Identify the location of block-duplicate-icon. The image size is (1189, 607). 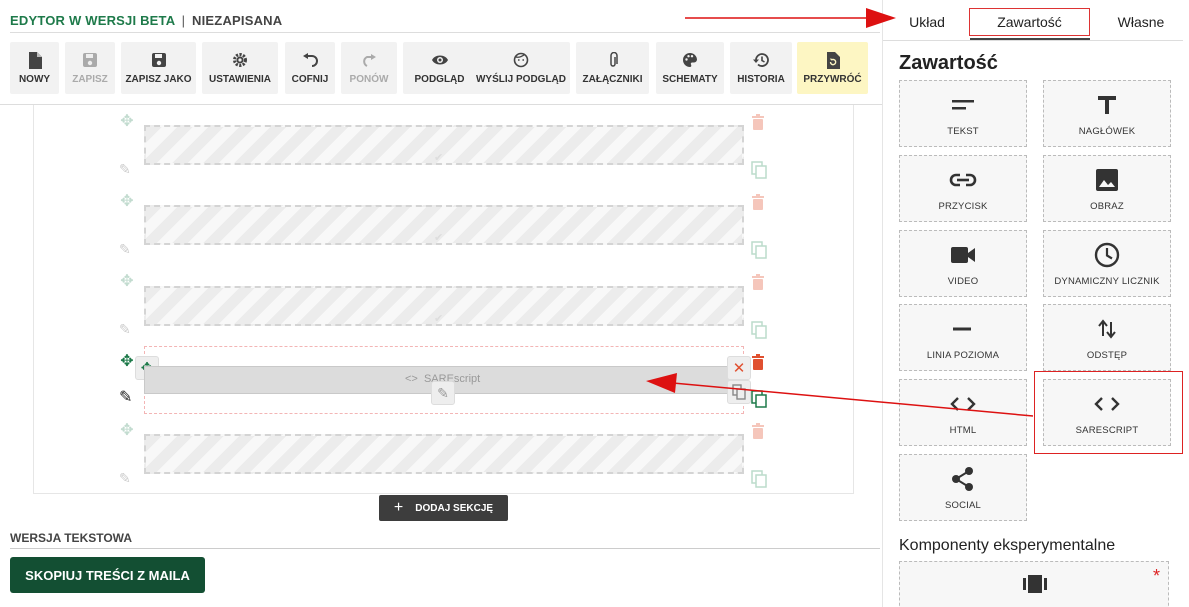
(739, 392).